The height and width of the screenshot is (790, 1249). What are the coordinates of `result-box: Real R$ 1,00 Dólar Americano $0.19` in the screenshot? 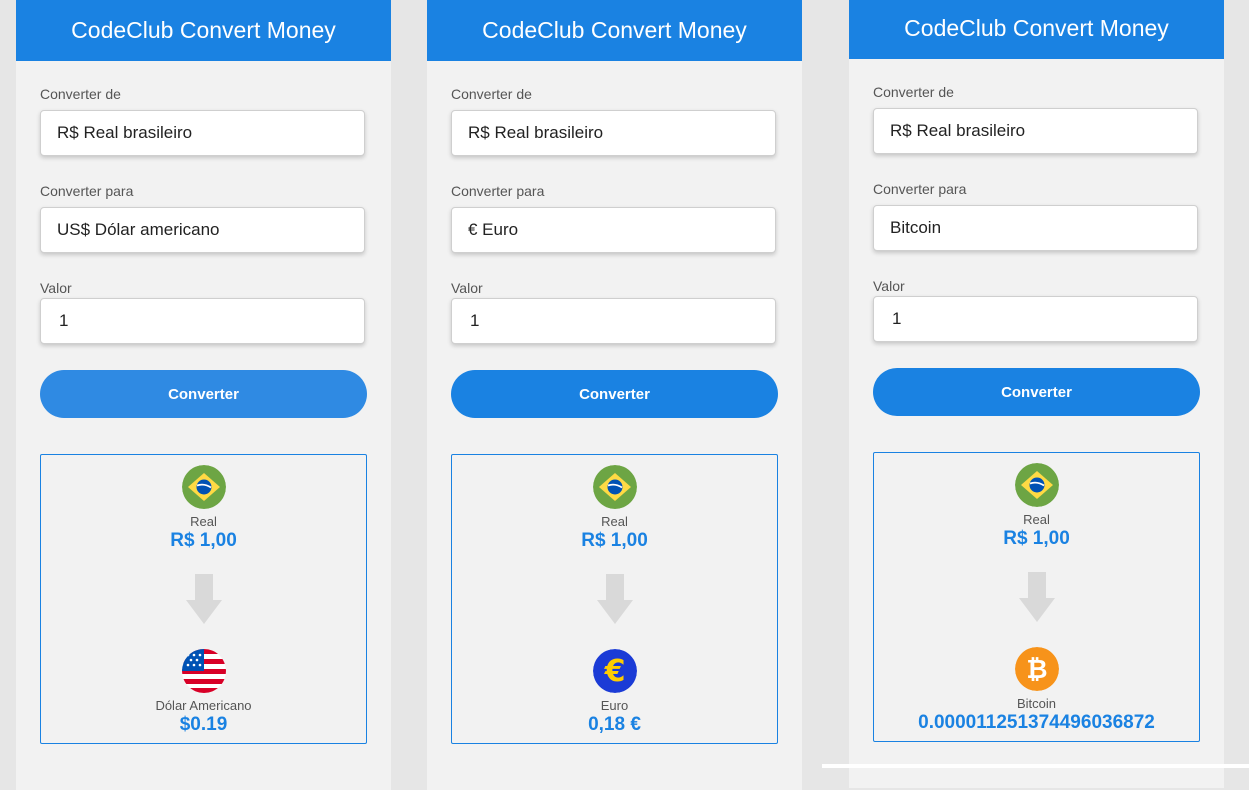 It's located at (203, 599).